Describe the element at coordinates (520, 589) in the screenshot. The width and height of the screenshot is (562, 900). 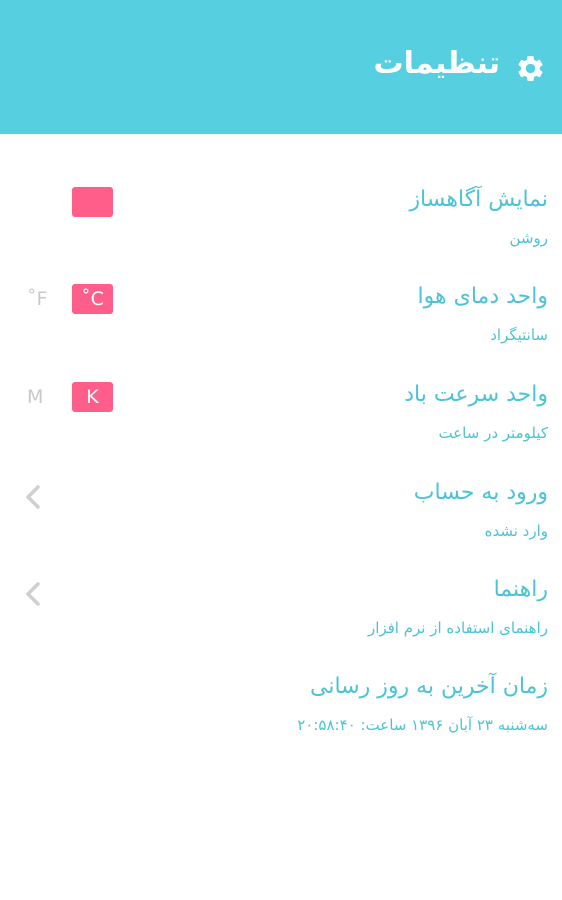
I see `setting-title: راهنما` at that location.